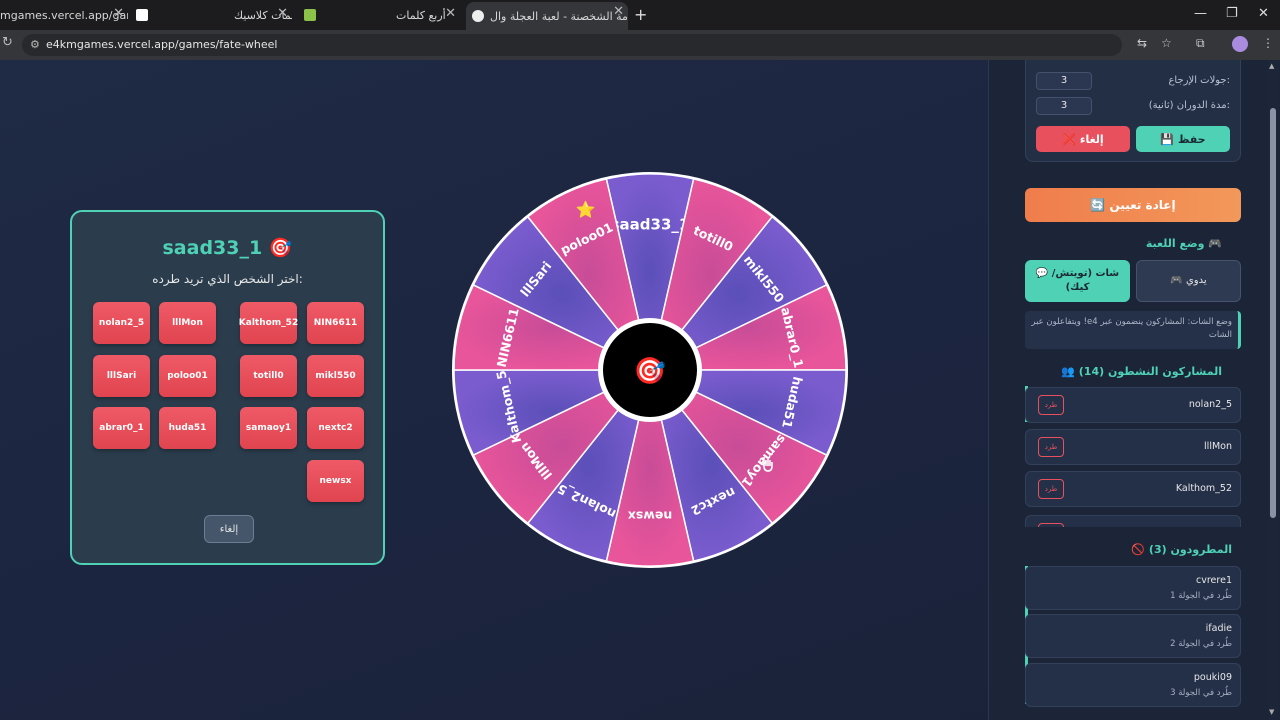 Image resolution: width=1280 pixels, height=720 pixels. What do you see at coordinates (1199, 80) in the screenshot?
I see `rounds-label: جولات الإرجاع:` at bounding box center [1199, 80].